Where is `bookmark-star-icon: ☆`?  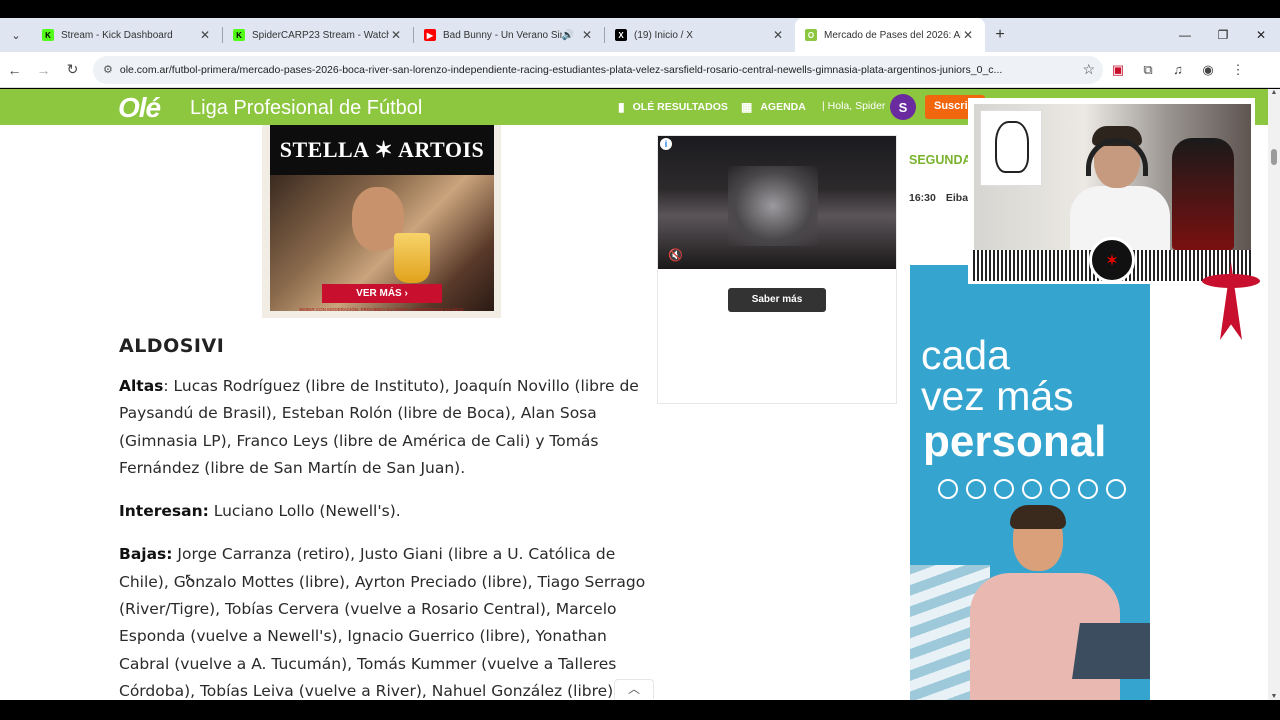 bookmark-star-icon: ☆ is located at coordinates (1088, 69).